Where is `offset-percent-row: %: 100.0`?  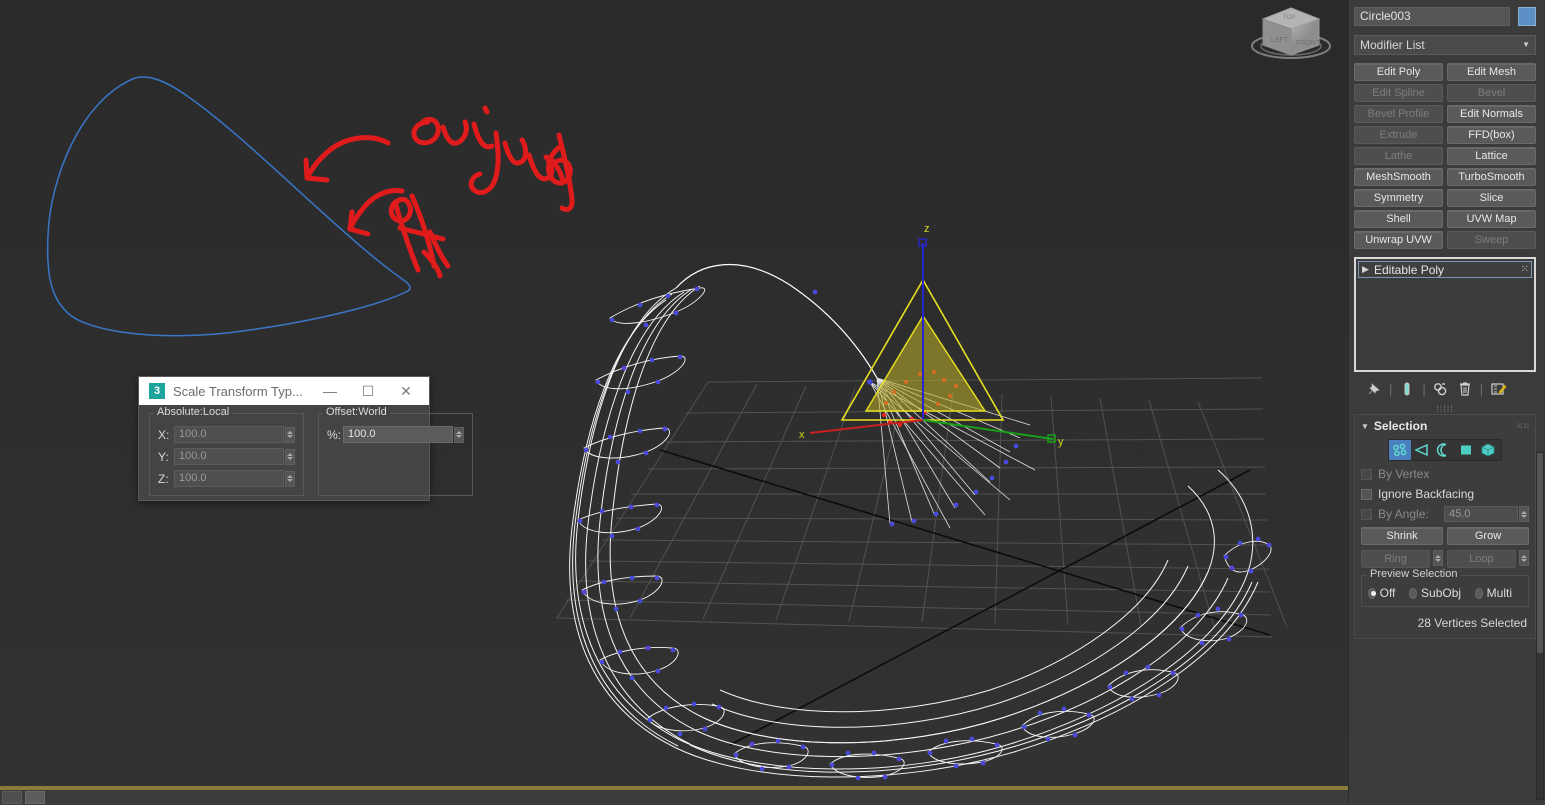
offset-percent-row: %: 100.0 is located at coordinates (395, 434).